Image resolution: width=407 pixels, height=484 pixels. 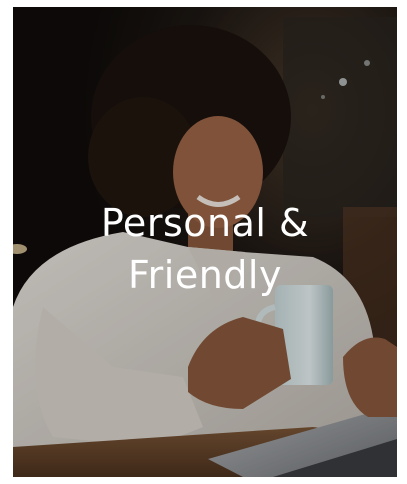 What do you see at coordinates (205, 223) in the screenshot?
I see `card-title-line-1: Personal &` at bounding box center [205, 223].